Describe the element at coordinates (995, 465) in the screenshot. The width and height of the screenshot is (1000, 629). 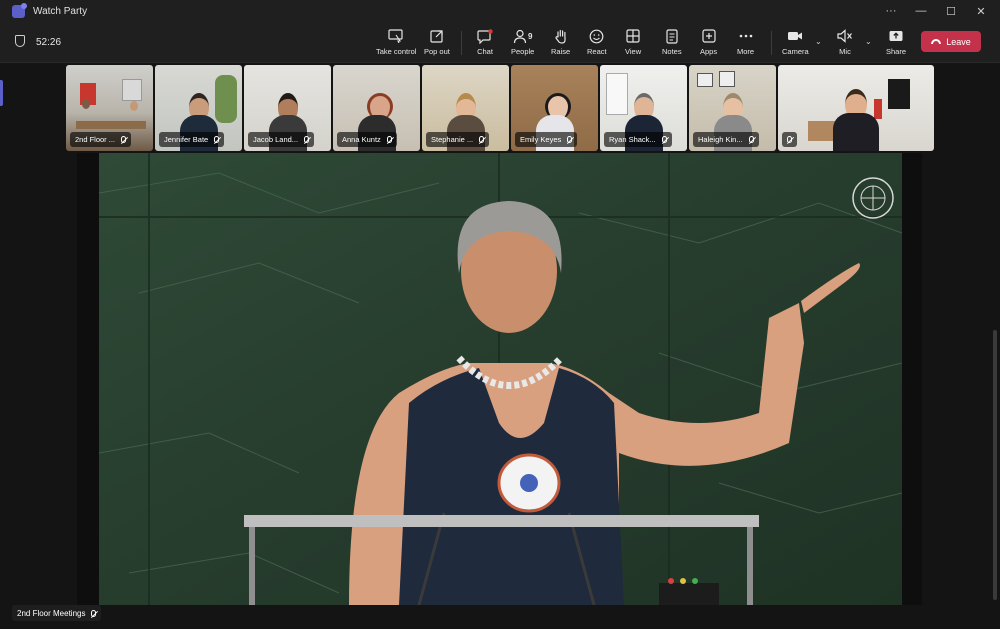
I see `vertical-scrollbar` at that location.